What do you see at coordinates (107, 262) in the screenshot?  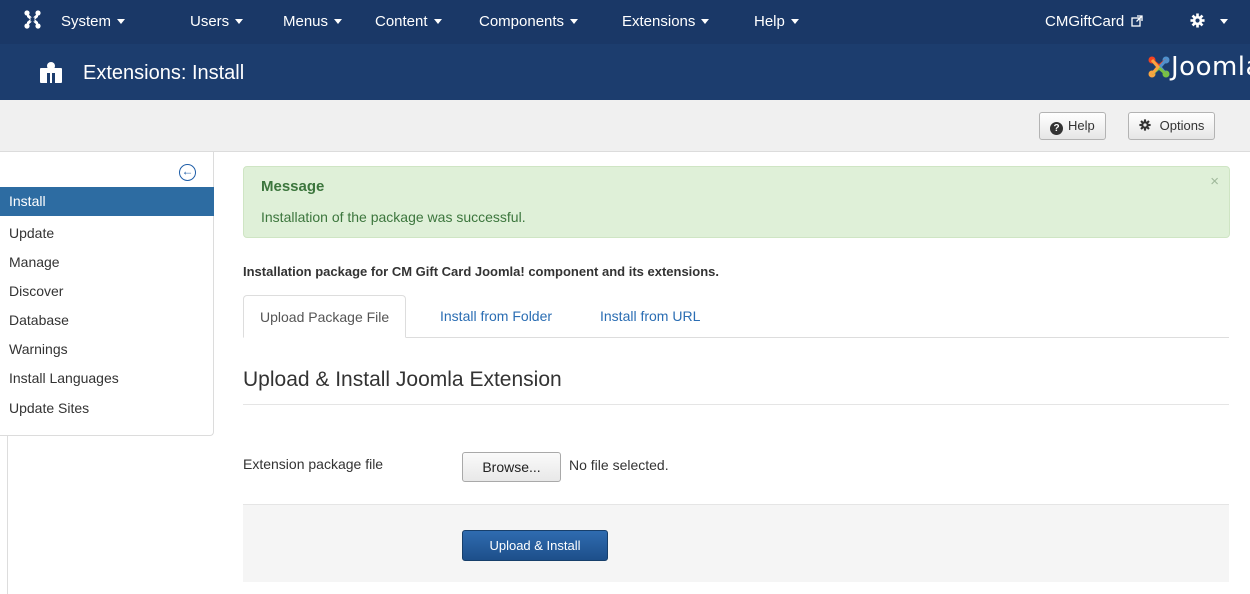 I see `sidebar-item-manage: Manage` at bounding box center [107, 262].